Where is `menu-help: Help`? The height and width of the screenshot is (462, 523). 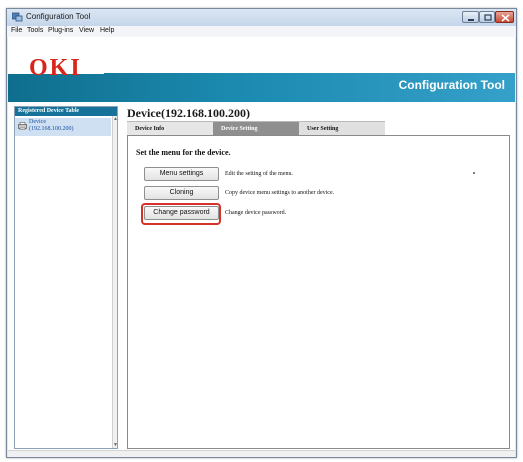 menu-help: Help is located at coordinates (107, 30).